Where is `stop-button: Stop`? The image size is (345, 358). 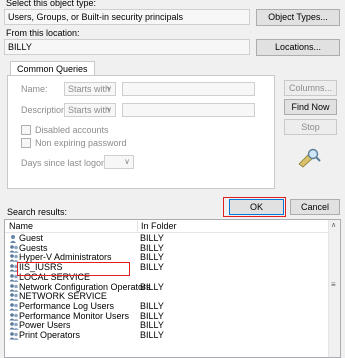
stop-button: Stop is located at coordinates (310, 127).